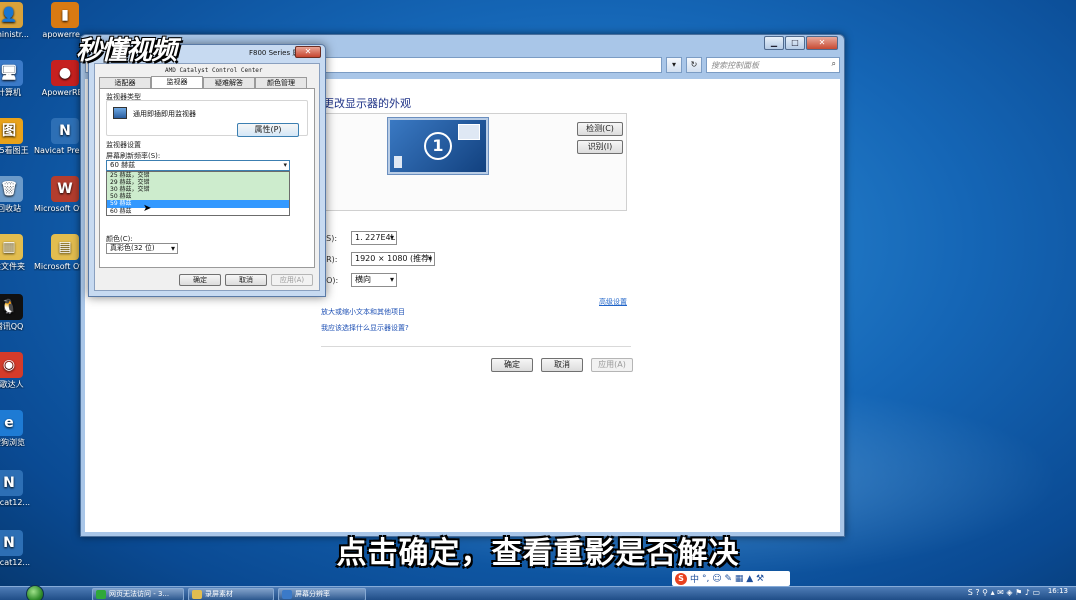 This screenshot has height=600, width=1076. Describe the element at coordinates (11, 307) in the screenshot. I see `qq-icon: 🐧` at that location.